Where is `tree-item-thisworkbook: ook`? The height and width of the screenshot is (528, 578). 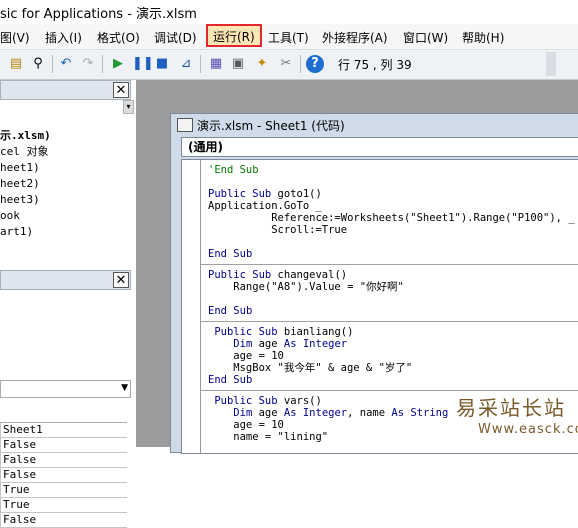 tree-item-thisworkbook: ook is located at coordinates (60, 216).